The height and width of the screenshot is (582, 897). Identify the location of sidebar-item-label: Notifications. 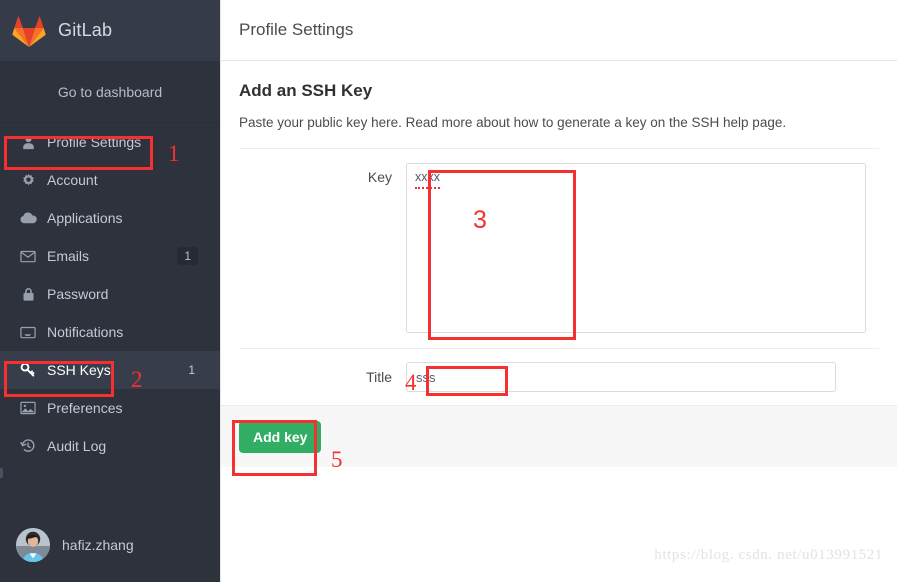
(85, 332).